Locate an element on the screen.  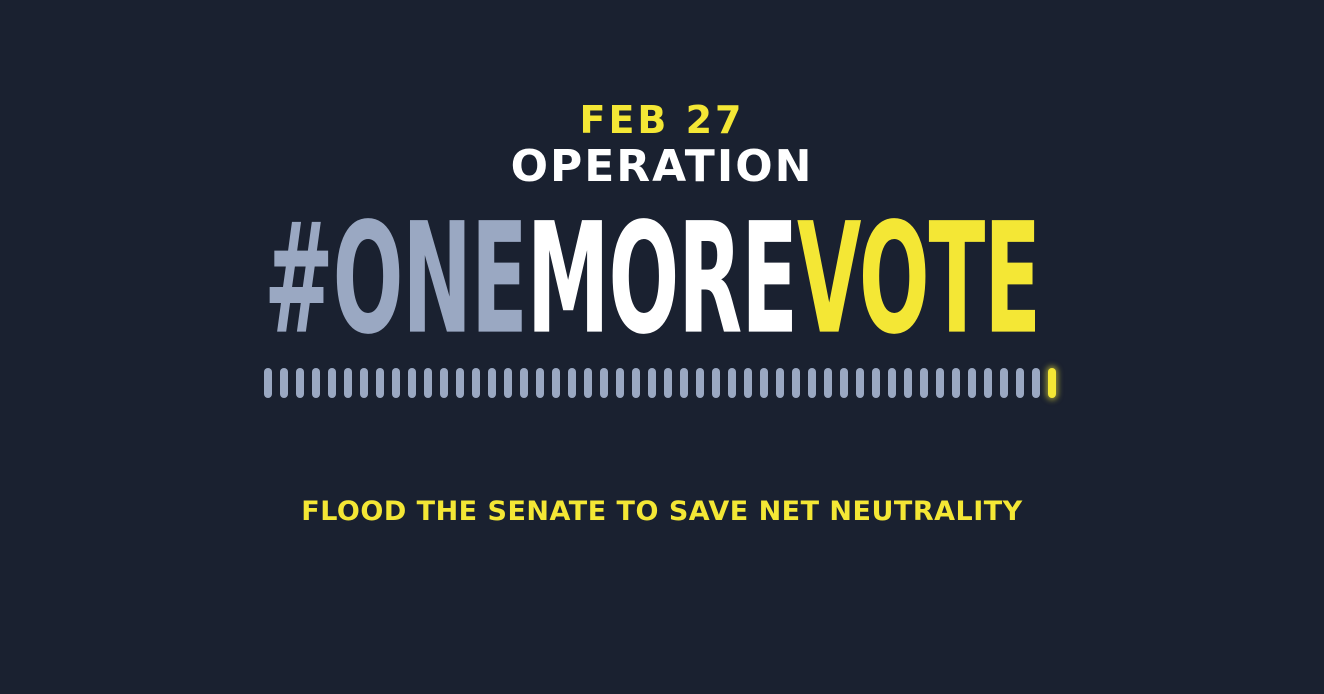
event-date: FEB 27 is located at coordinates (662, 120).